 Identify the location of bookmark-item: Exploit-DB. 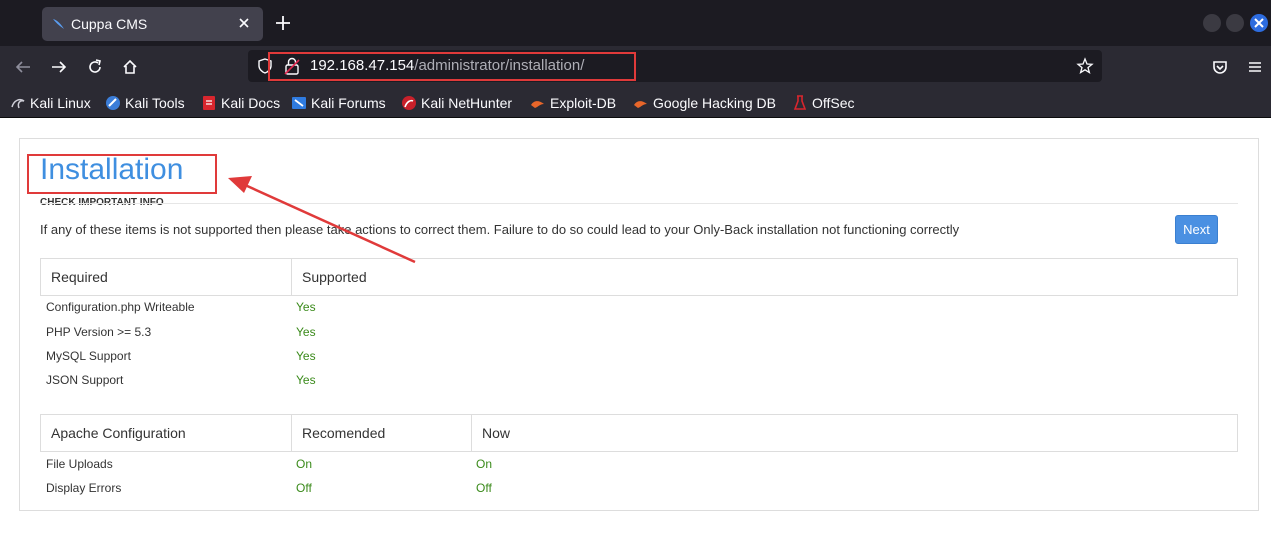
(573, 103).